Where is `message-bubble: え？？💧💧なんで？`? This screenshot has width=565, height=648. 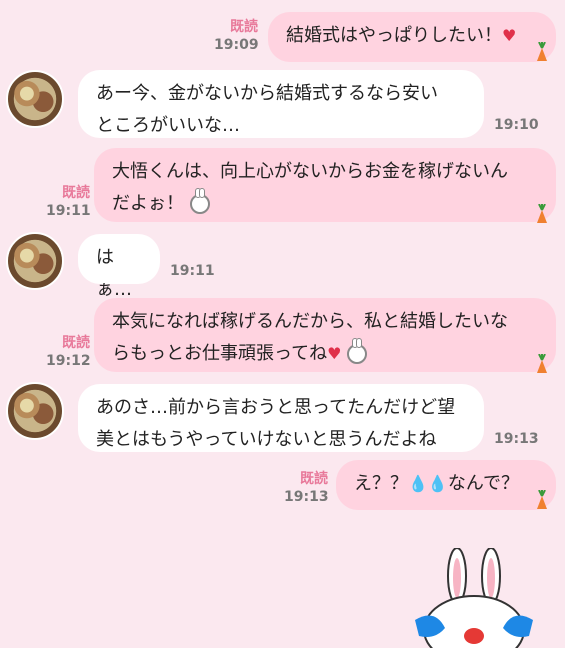 message-bubble: え？？💧💧なんで？ is located at coordinates (446, 485).